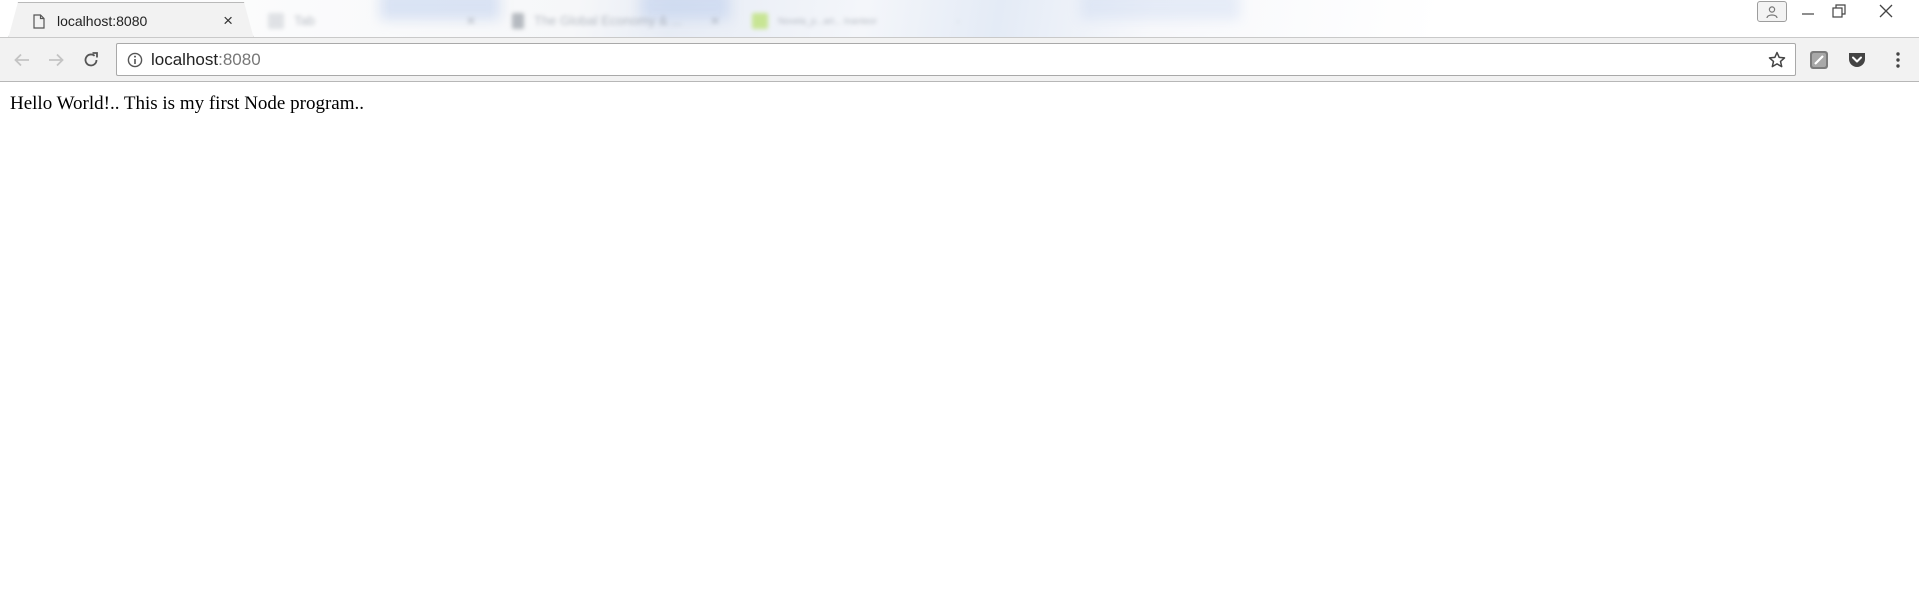 The width and height of the screenshot is (1919, 598). What do you see at coordinates (518, 20) in the screenshot?
I see `document-favicon` at bounding box center [518, 20].